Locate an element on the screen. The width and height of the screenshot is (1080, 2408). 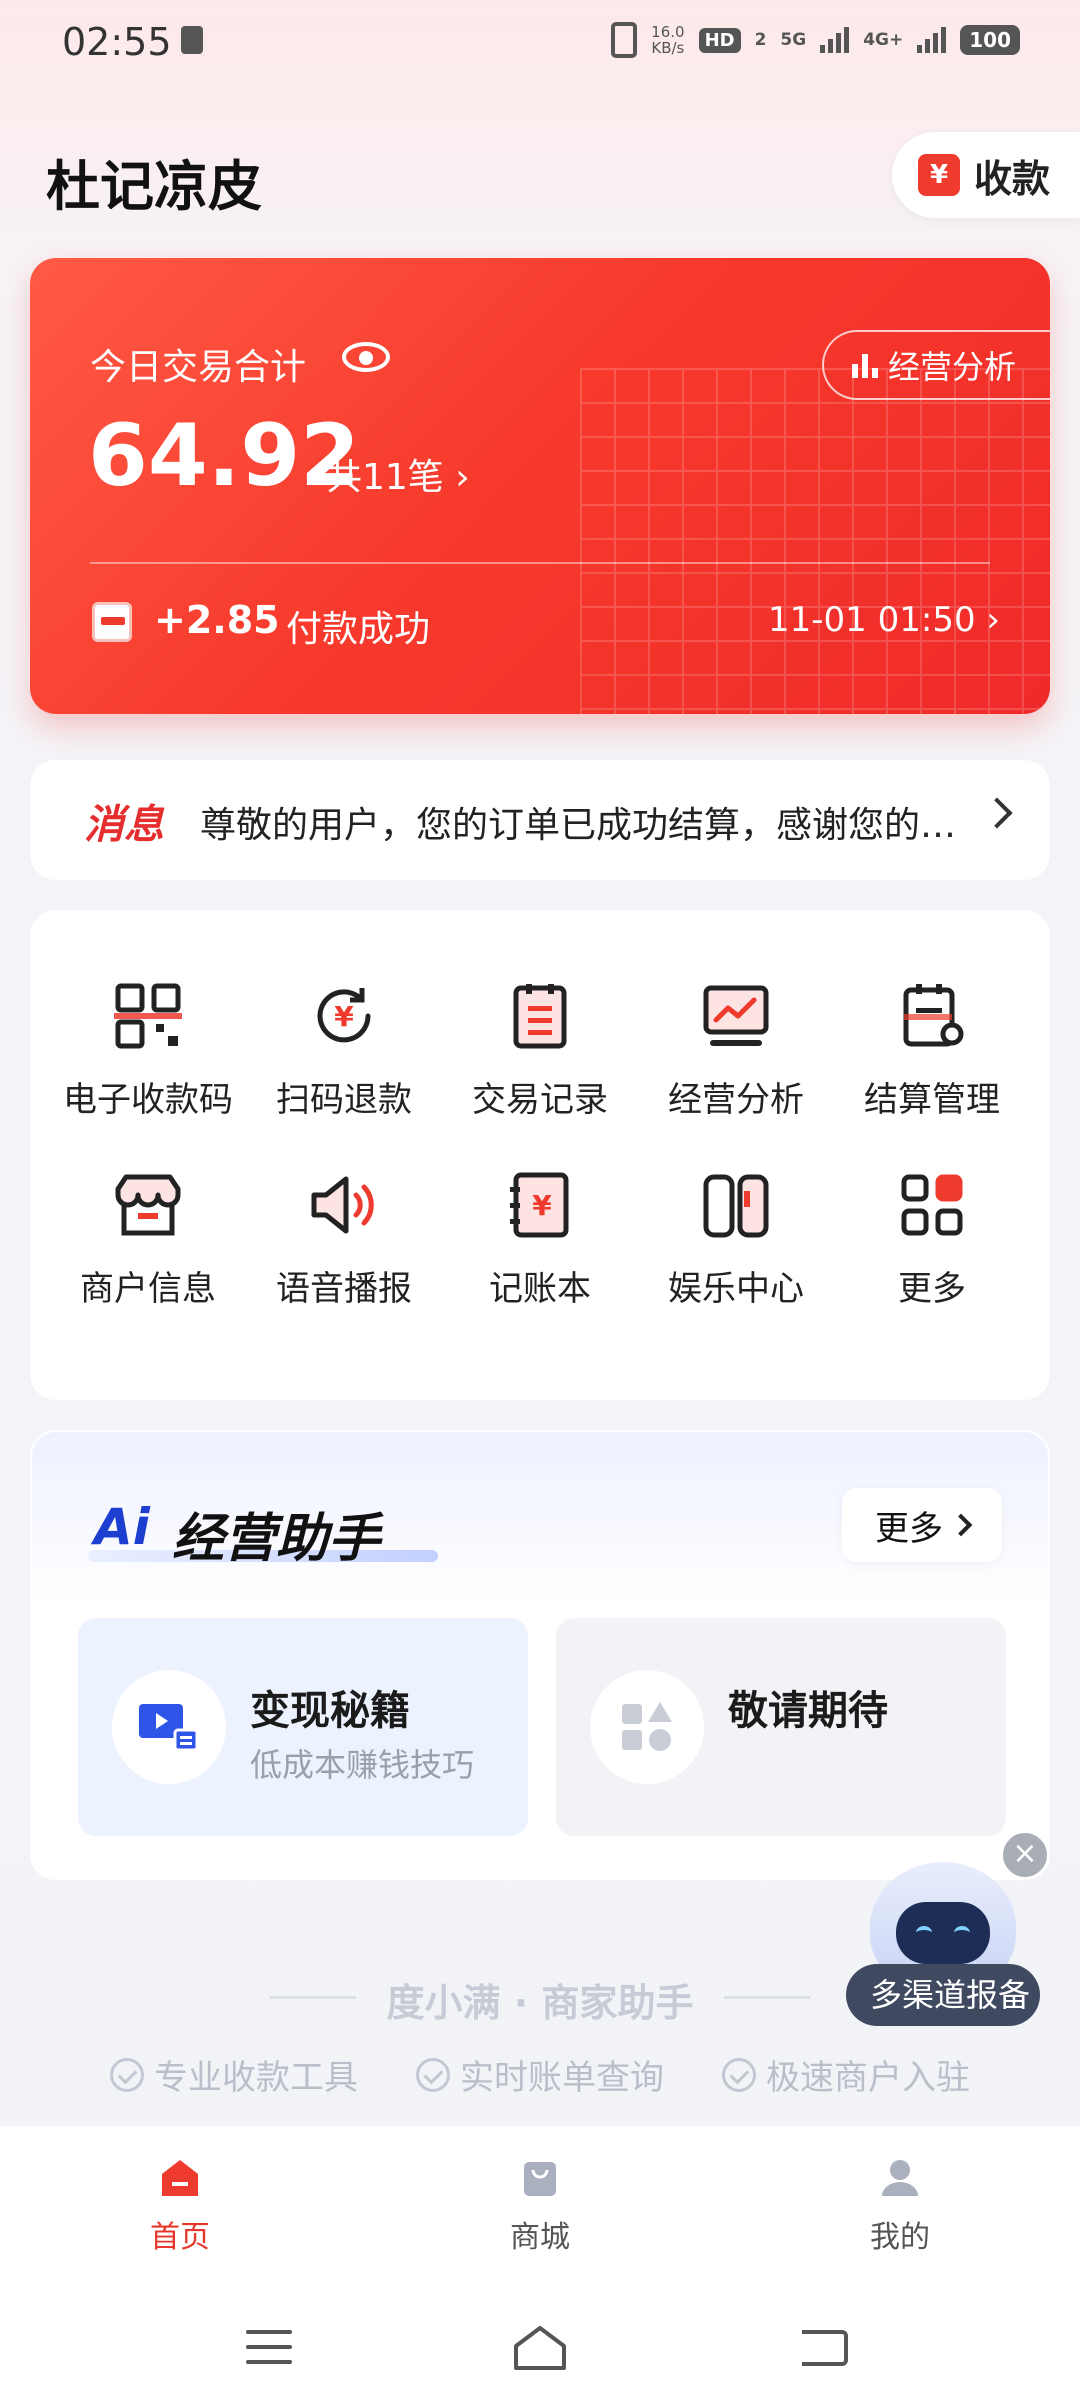
bar-chart-icon is located at coordinates (865, 365).